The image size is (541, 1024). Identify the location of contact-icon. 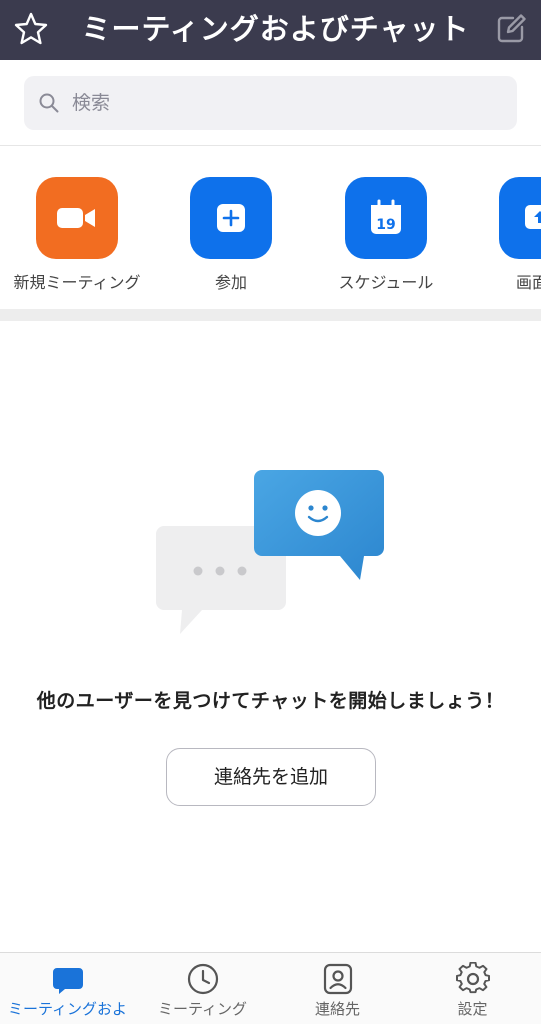
(337, 979).